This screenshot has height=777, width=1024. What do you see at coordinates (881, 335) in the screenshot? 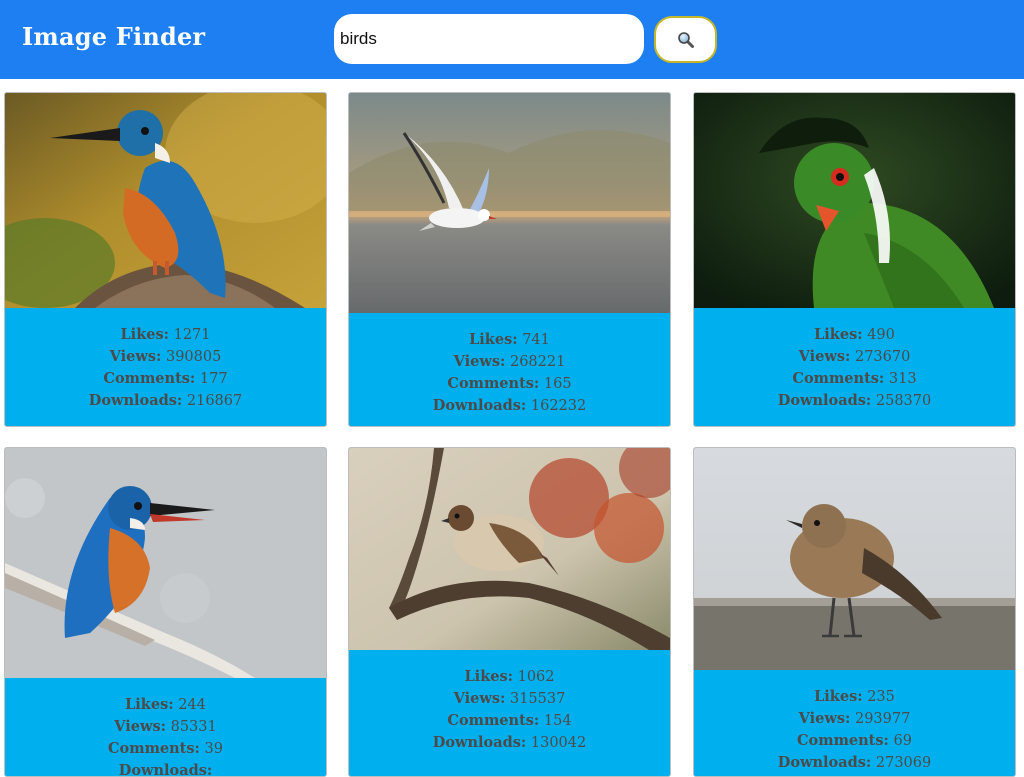
I see `likes-value: 490` at bounding box center [881, 335].